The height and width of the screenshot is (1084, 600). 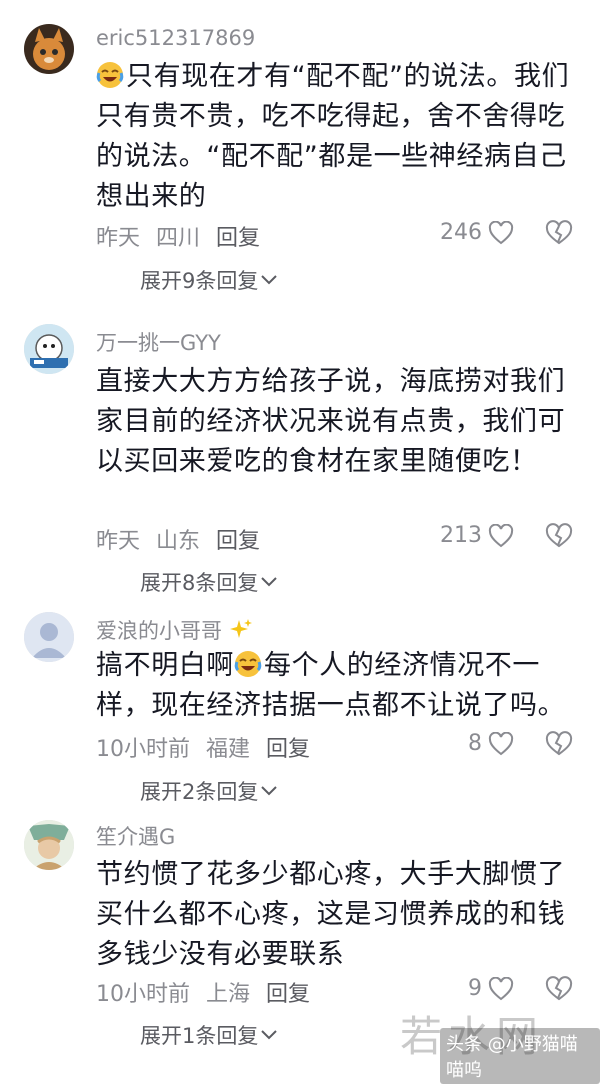 I want to click on expand-replies-label: 展开1条回复, so click(x=199, y=1036).